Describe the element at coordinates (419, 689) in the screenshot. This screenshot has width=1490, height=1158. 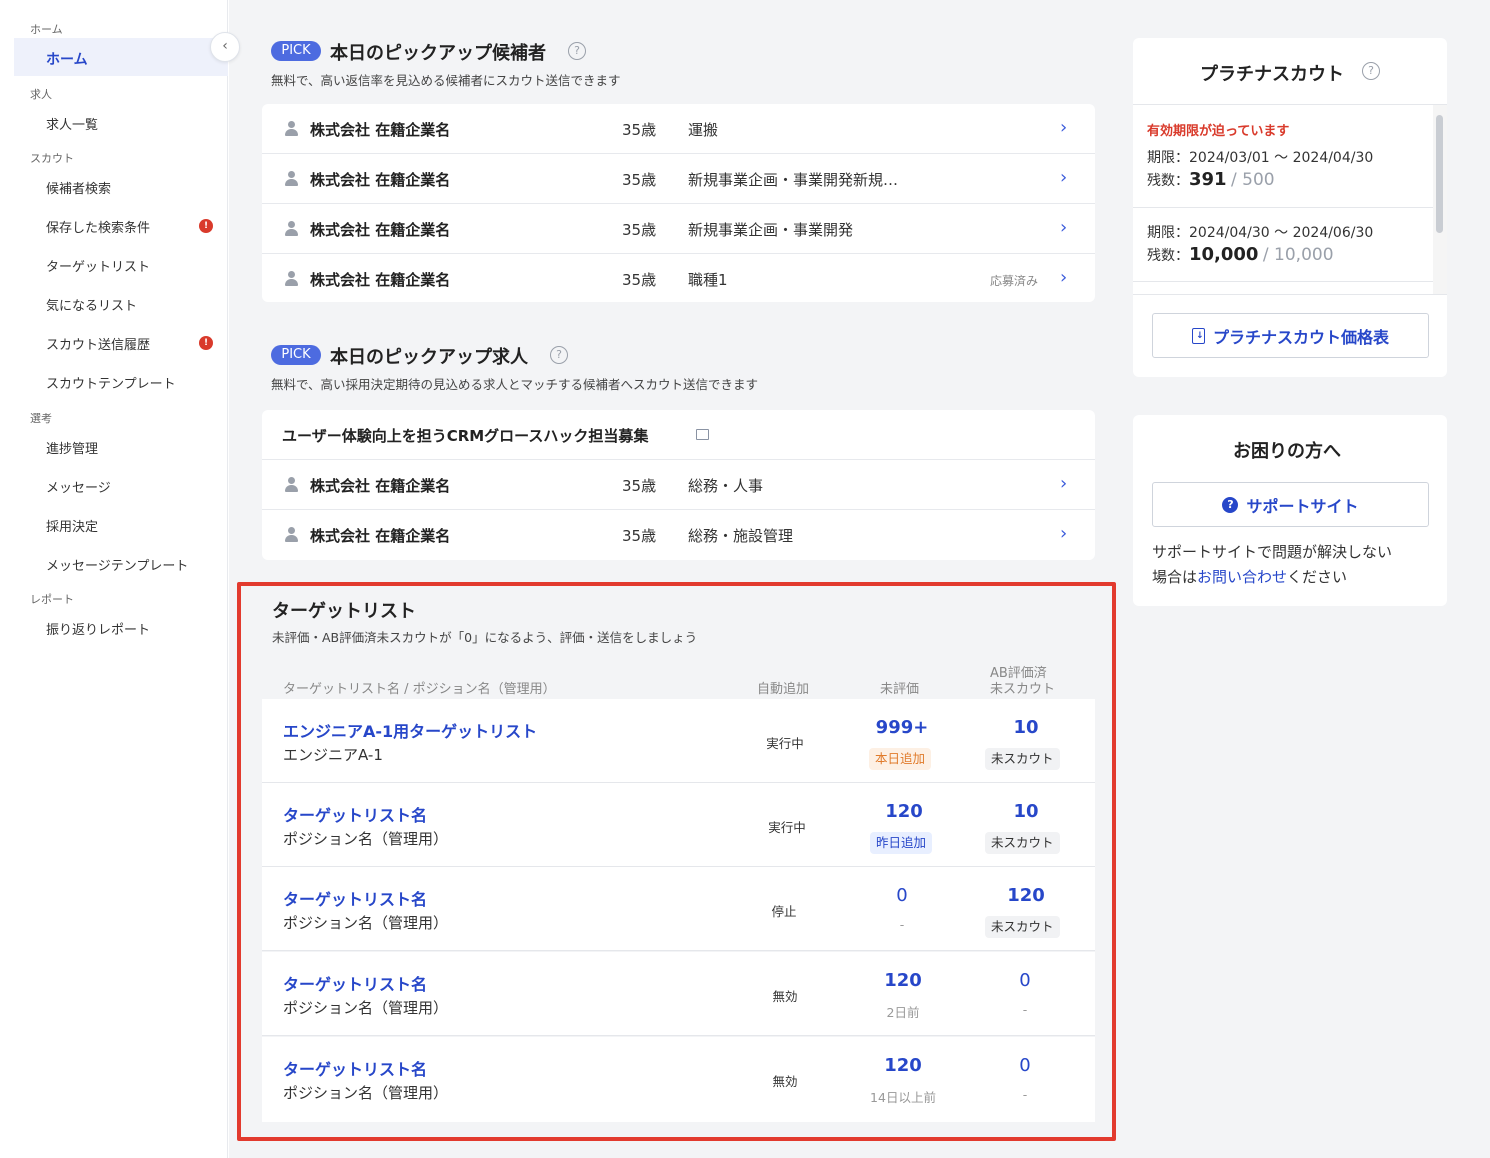
I see `column-header-name: ターゲットリスト名 / ポジション名（管理用）` at that location.